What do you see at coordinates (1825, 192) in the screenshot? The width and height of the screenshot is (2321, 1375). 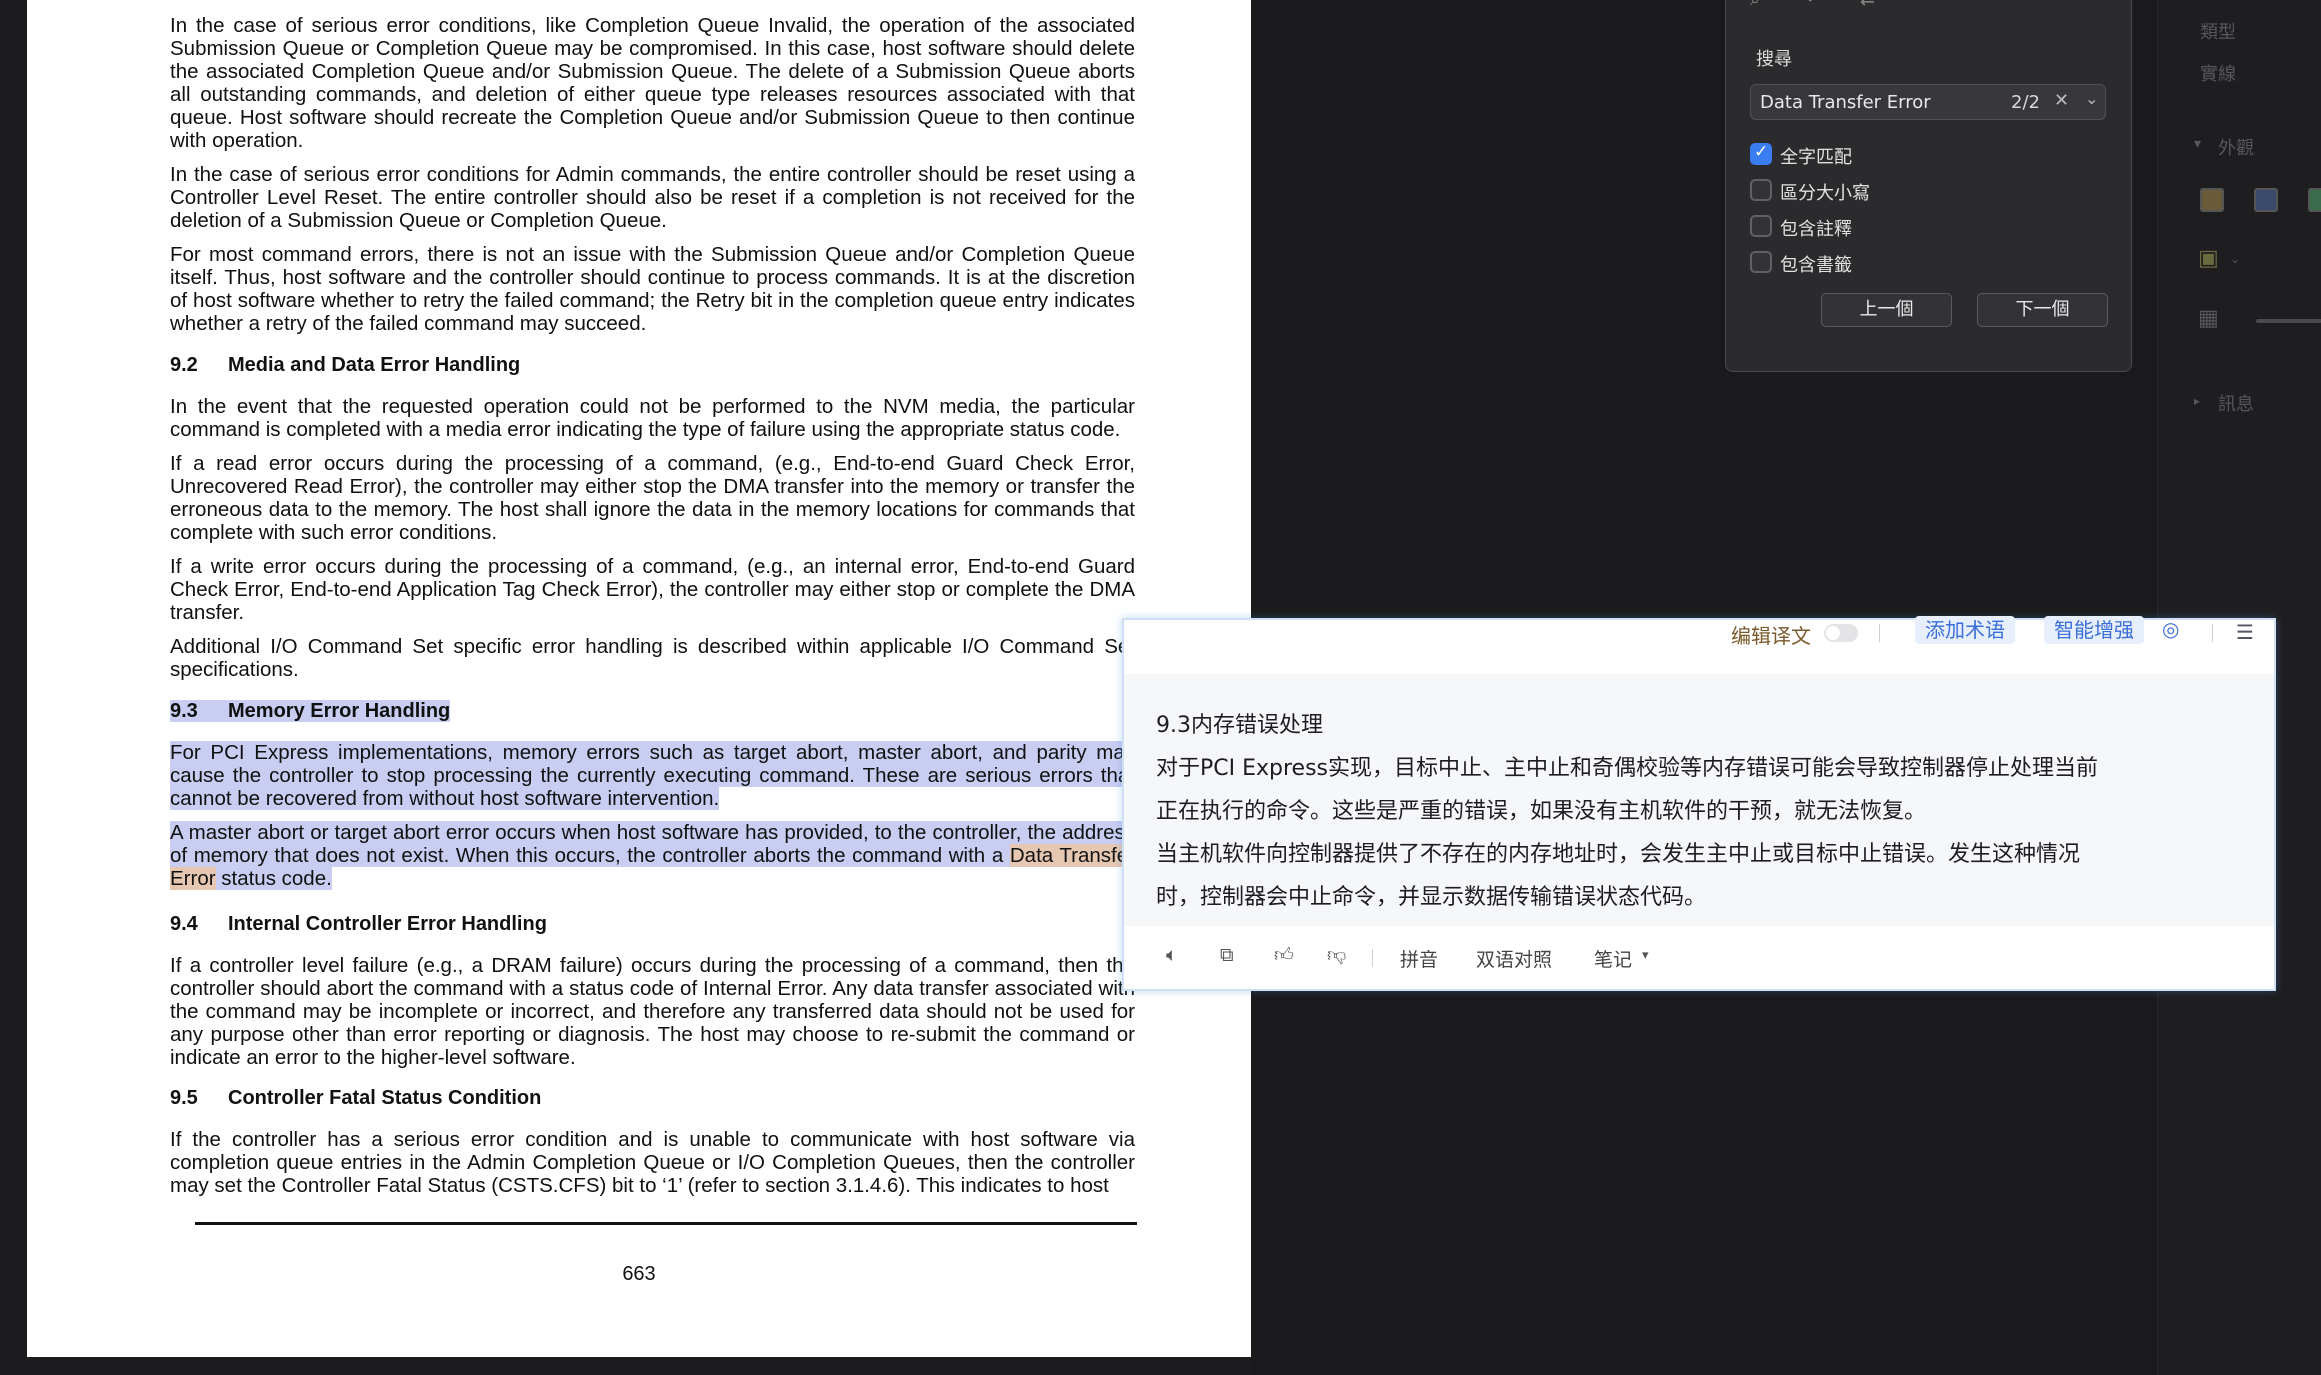 I see `match-case-label: 區分大小寫` at bounding box center [1825, 192].